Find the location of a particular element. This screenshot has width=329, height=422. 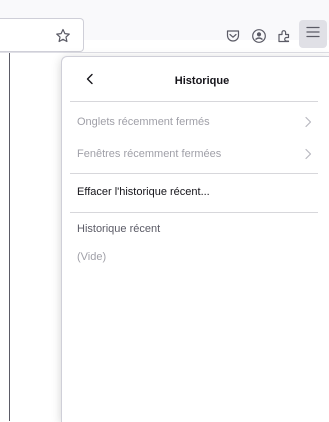

toolbar-divider is located at coordinates (164, 52).